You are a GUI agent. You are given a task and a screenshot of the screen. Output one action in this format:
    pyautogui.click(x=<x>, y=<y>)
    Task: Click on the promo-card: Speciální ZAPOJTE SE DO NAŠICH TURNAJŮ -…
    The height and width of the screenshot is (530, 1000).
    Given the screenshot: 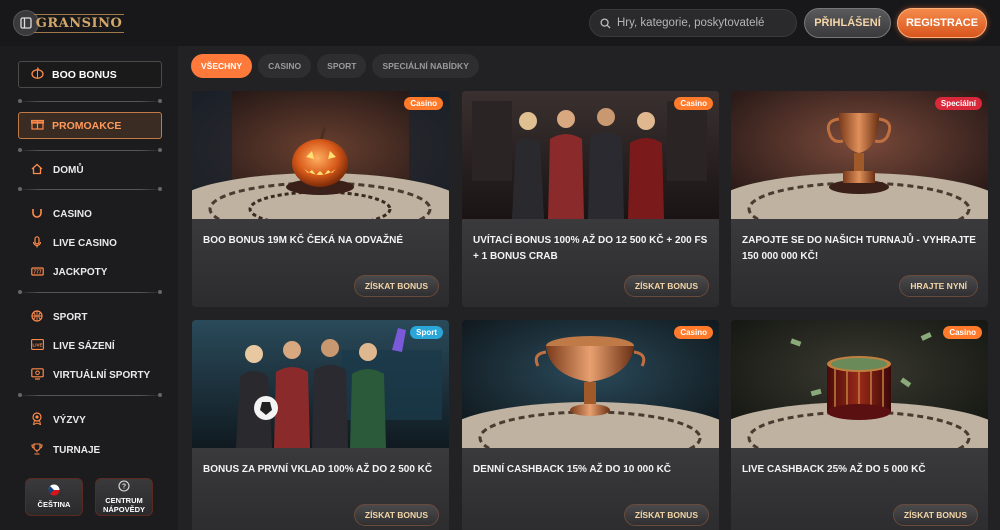 What is the action you would take?
    pyautogui.click(x=859, y=199)
    